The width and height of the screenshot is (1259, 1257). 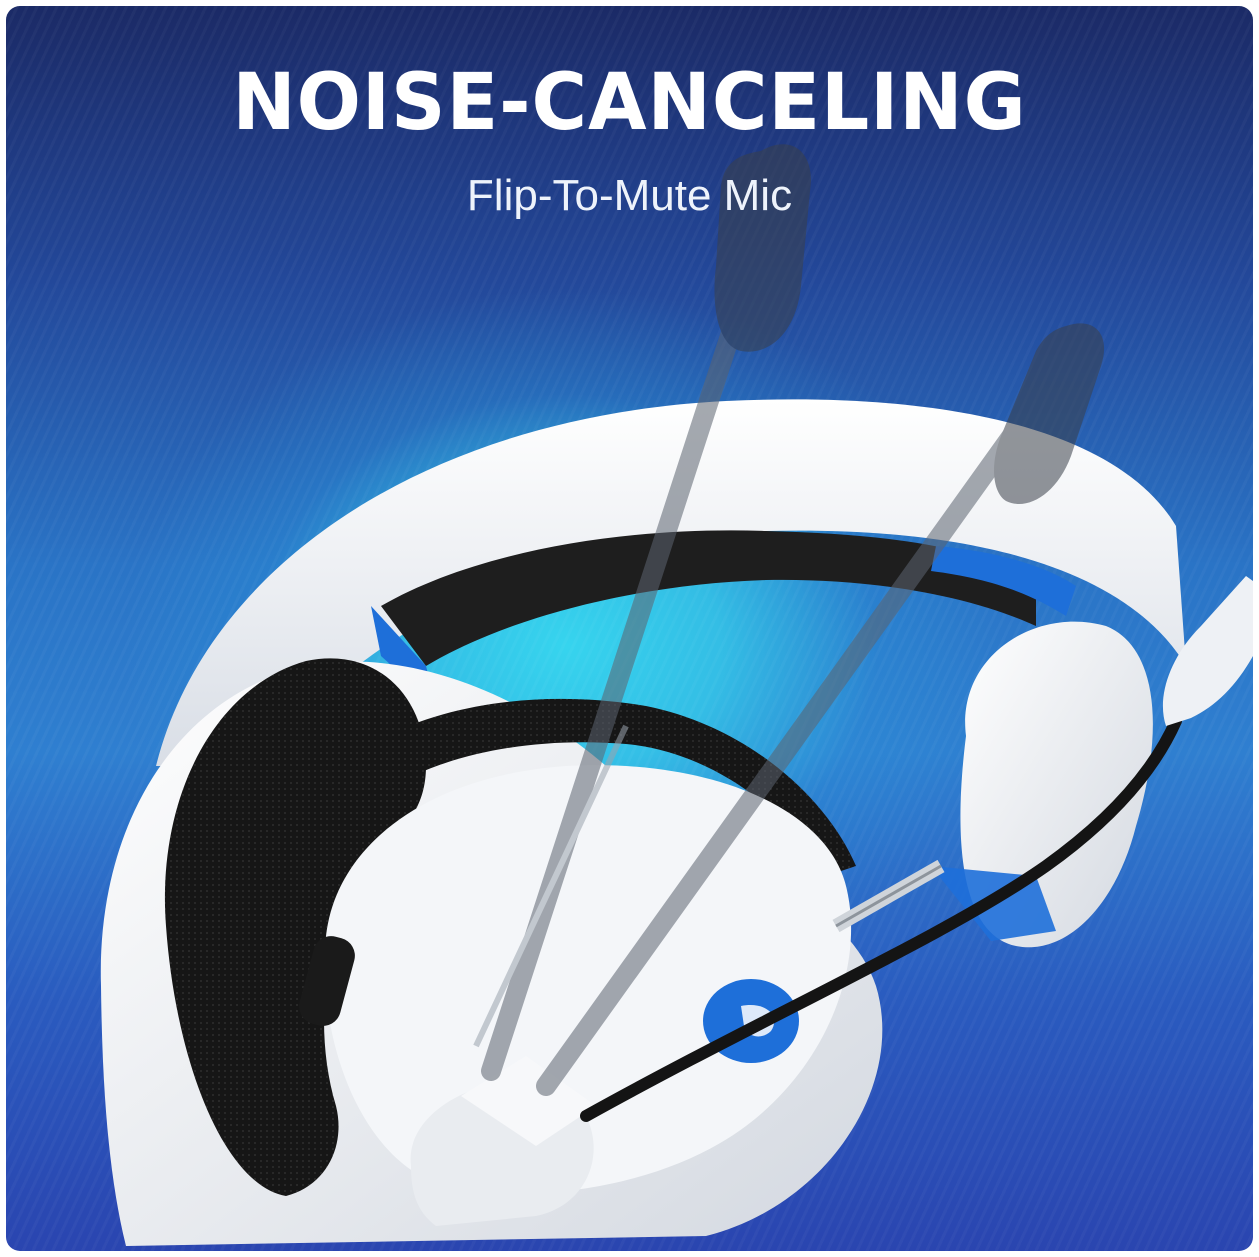 I want to click on headline: NOISE-CANCELING, so click(x=629, y=103).